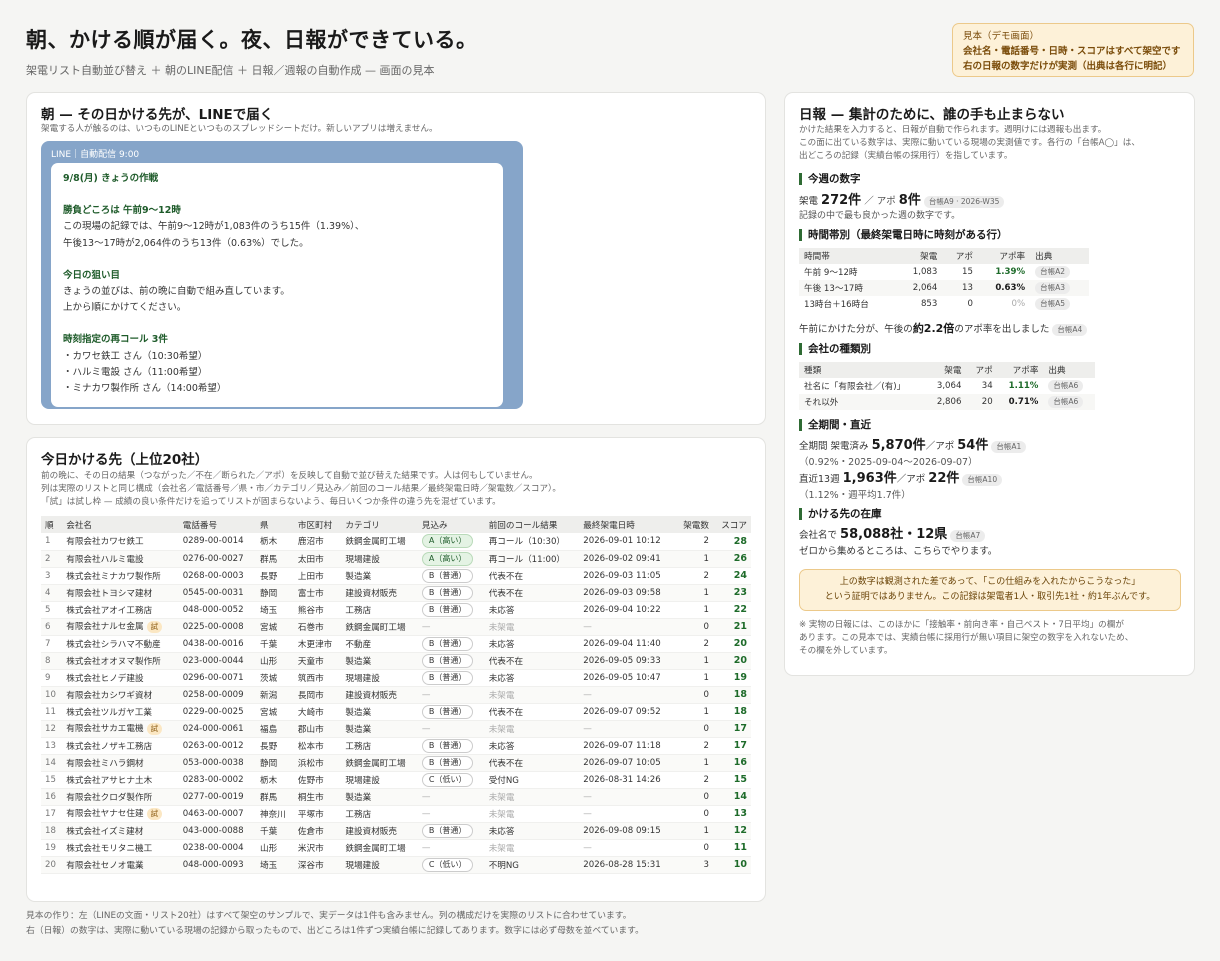  I want to click on score-cell: 20, so click(732, 661).